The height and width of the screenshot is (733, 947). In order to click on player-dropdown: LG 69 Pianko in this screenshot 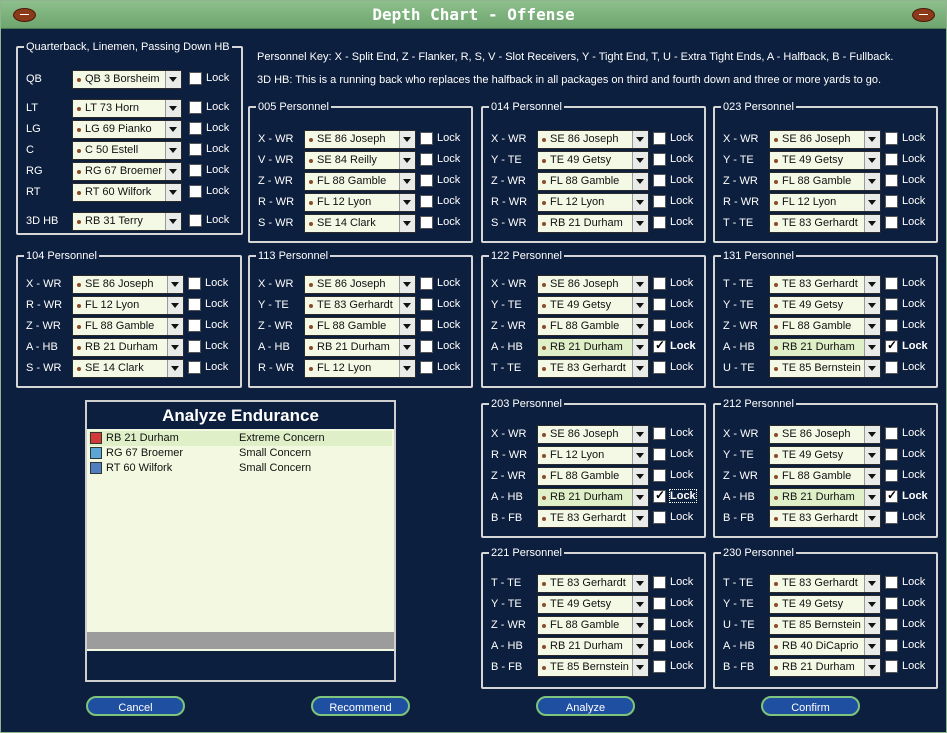, I will do `click(127, 129)`.